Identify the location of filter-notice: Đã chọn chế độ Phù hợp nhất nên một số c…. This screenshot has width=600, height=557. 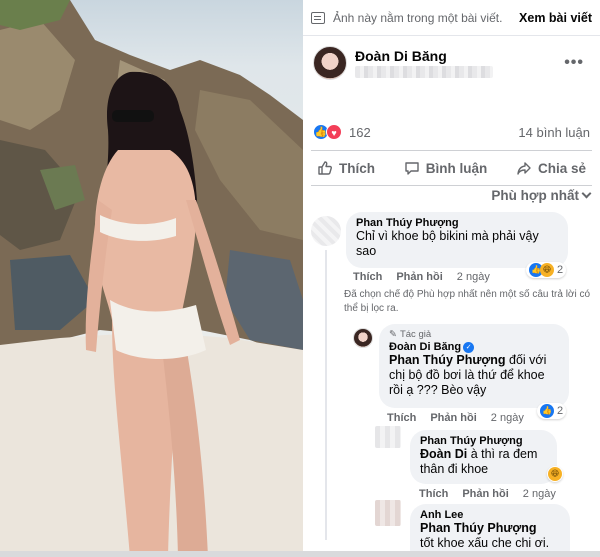
(467, 301).